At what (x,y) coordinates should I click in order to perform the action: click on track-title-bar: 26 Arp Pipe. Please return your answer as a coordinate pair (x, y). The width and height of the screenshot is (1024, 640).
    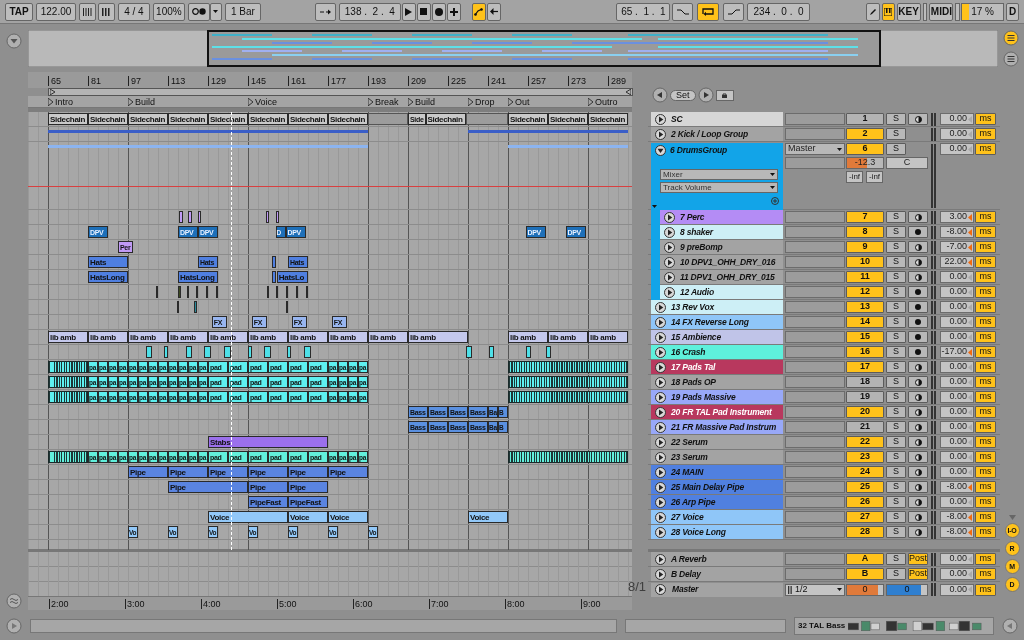
    Looking at the image, I should click on (717, 502).